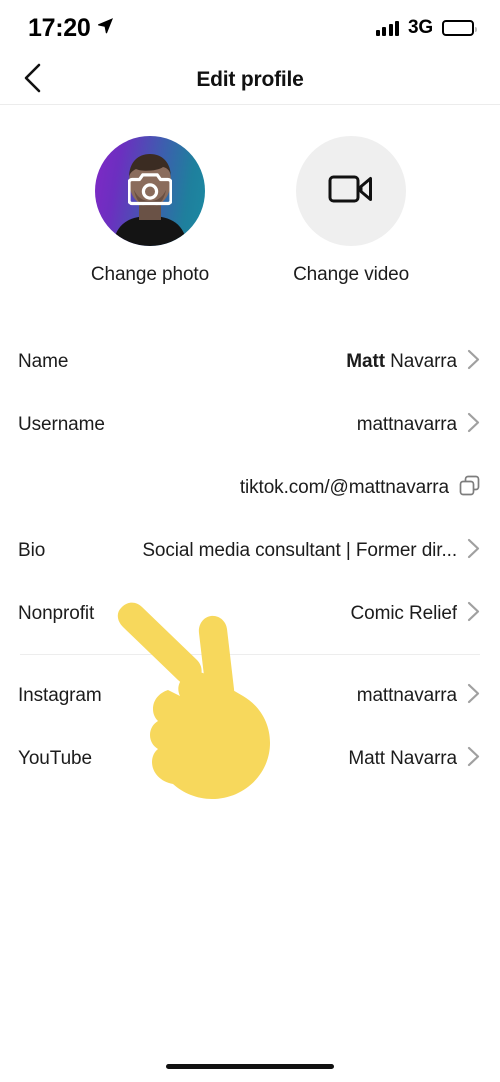 The image size is (500, 1082). I want to click on video-camera-icon, so click(351, 191).